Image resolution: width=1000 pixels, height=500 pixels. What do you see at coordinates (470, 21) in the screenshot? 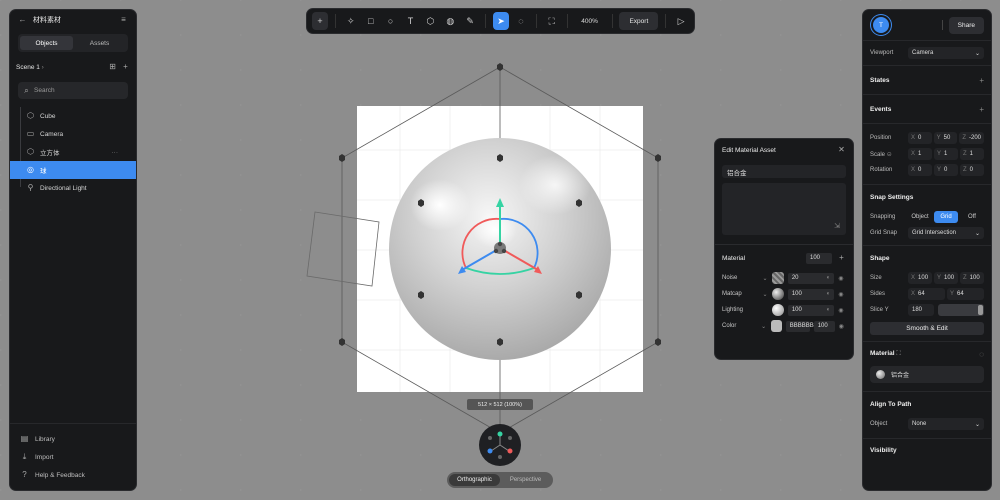
I see `pen-tool: ✎` at bounding box center [470, 21].